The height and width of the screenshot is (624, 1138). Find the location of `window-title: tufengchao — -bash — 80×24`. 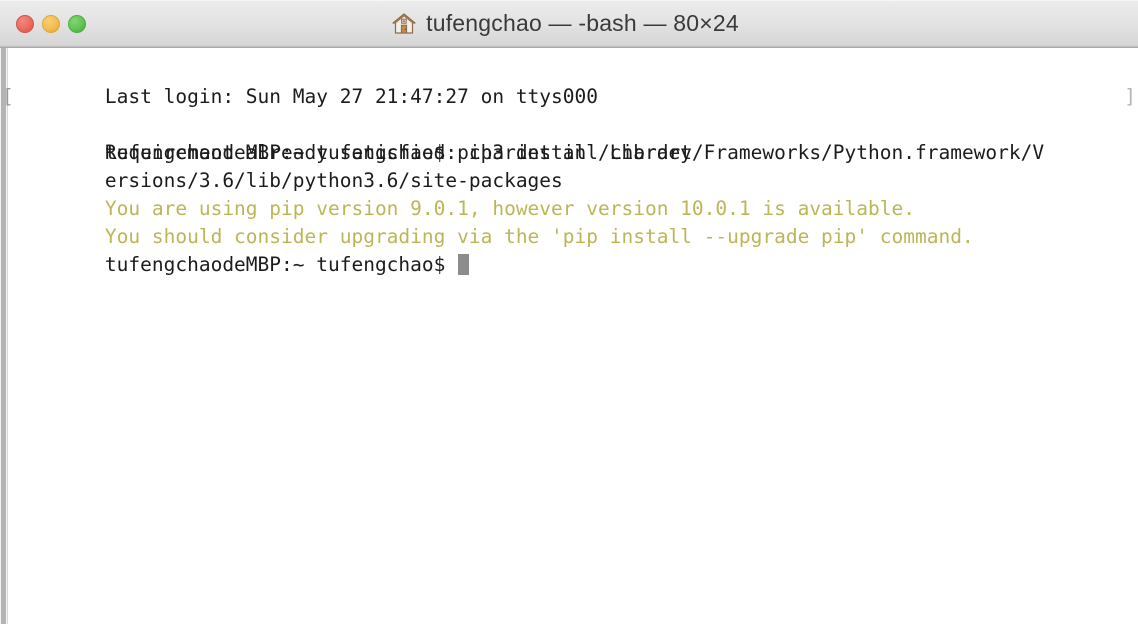

window-title: tufengchao — -bash — 80×24 is located at coordinates (582, 23).